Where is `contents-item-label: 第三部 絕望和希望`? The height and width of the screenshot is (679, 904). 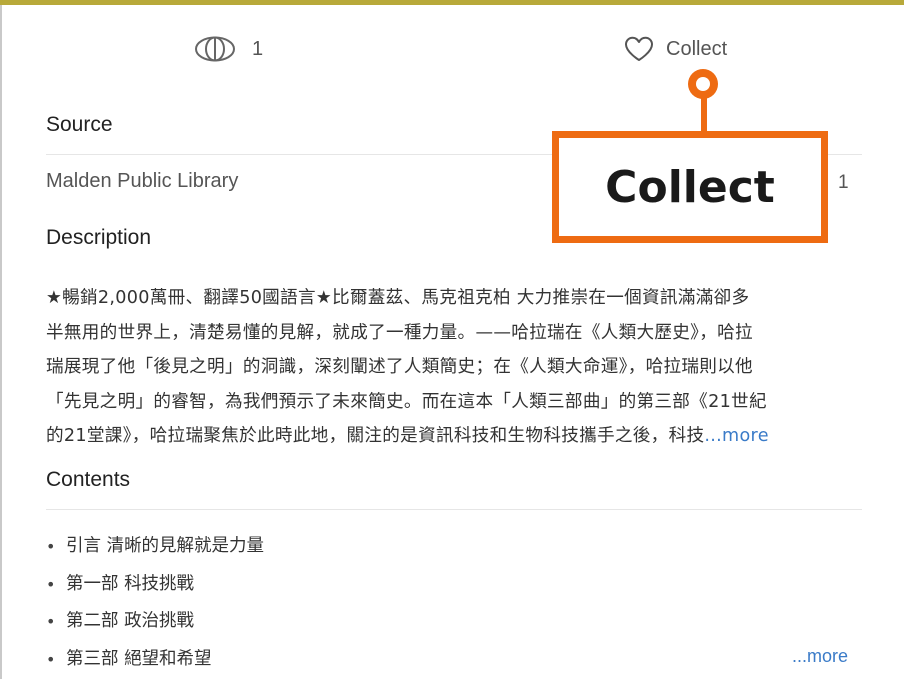 contents-item-label: 第三部 絕望和希望 is located at coordinates (139, 658).